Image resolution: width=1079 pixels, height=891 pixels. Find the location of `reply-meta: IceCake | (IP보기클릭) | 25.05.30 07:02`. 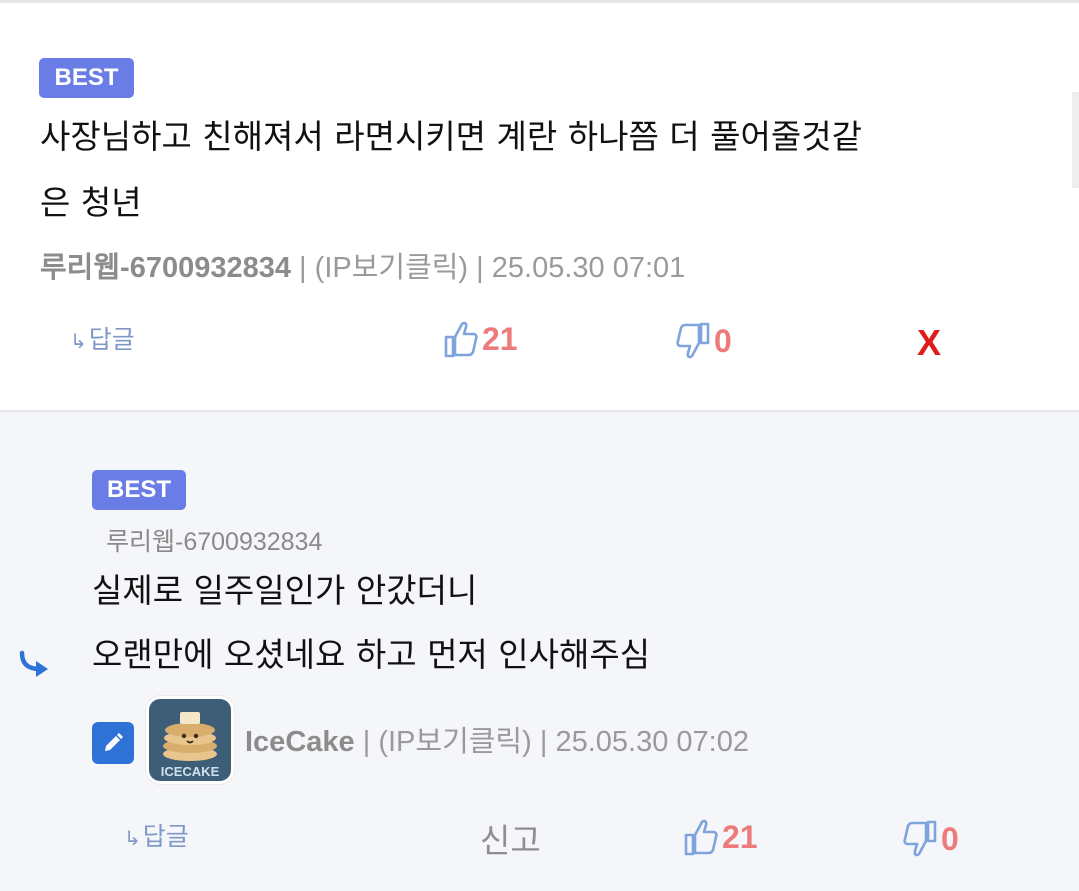

reply-meta: IceCake | (IP보기클릭) | 25.05.30 07:02 is located at coordinates (497, 742).